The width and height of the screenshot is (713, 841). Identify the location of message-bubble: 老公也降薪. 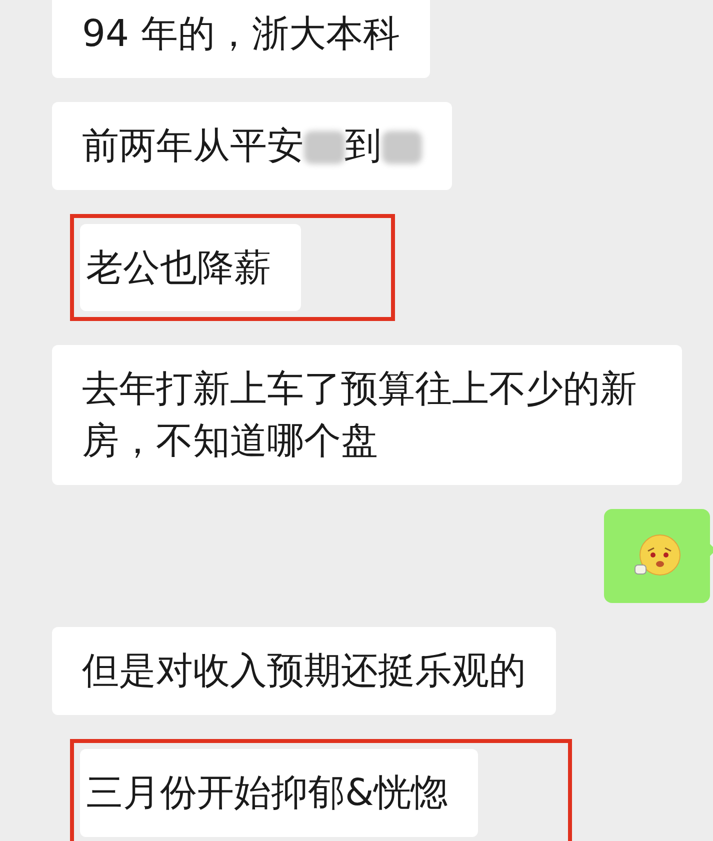
(190, 268).